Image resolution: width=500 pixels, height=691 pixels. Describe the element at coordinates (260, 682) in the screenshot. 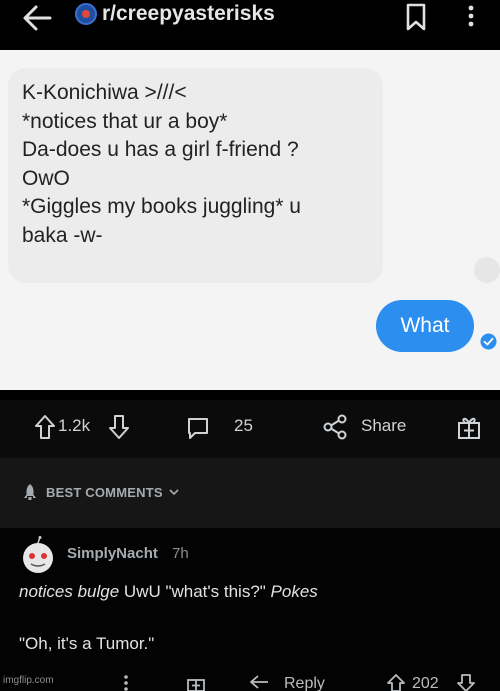

I see `reply-icon` at that location.